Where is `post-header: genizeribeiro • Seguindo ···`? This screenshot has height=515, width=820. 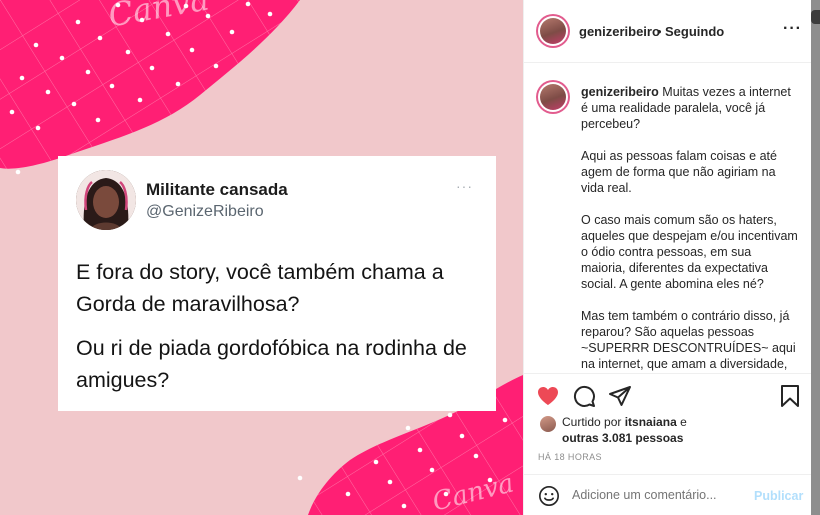
post-header: genizeribeiro • Seguindo ··· is located at coordinates (668, 31).